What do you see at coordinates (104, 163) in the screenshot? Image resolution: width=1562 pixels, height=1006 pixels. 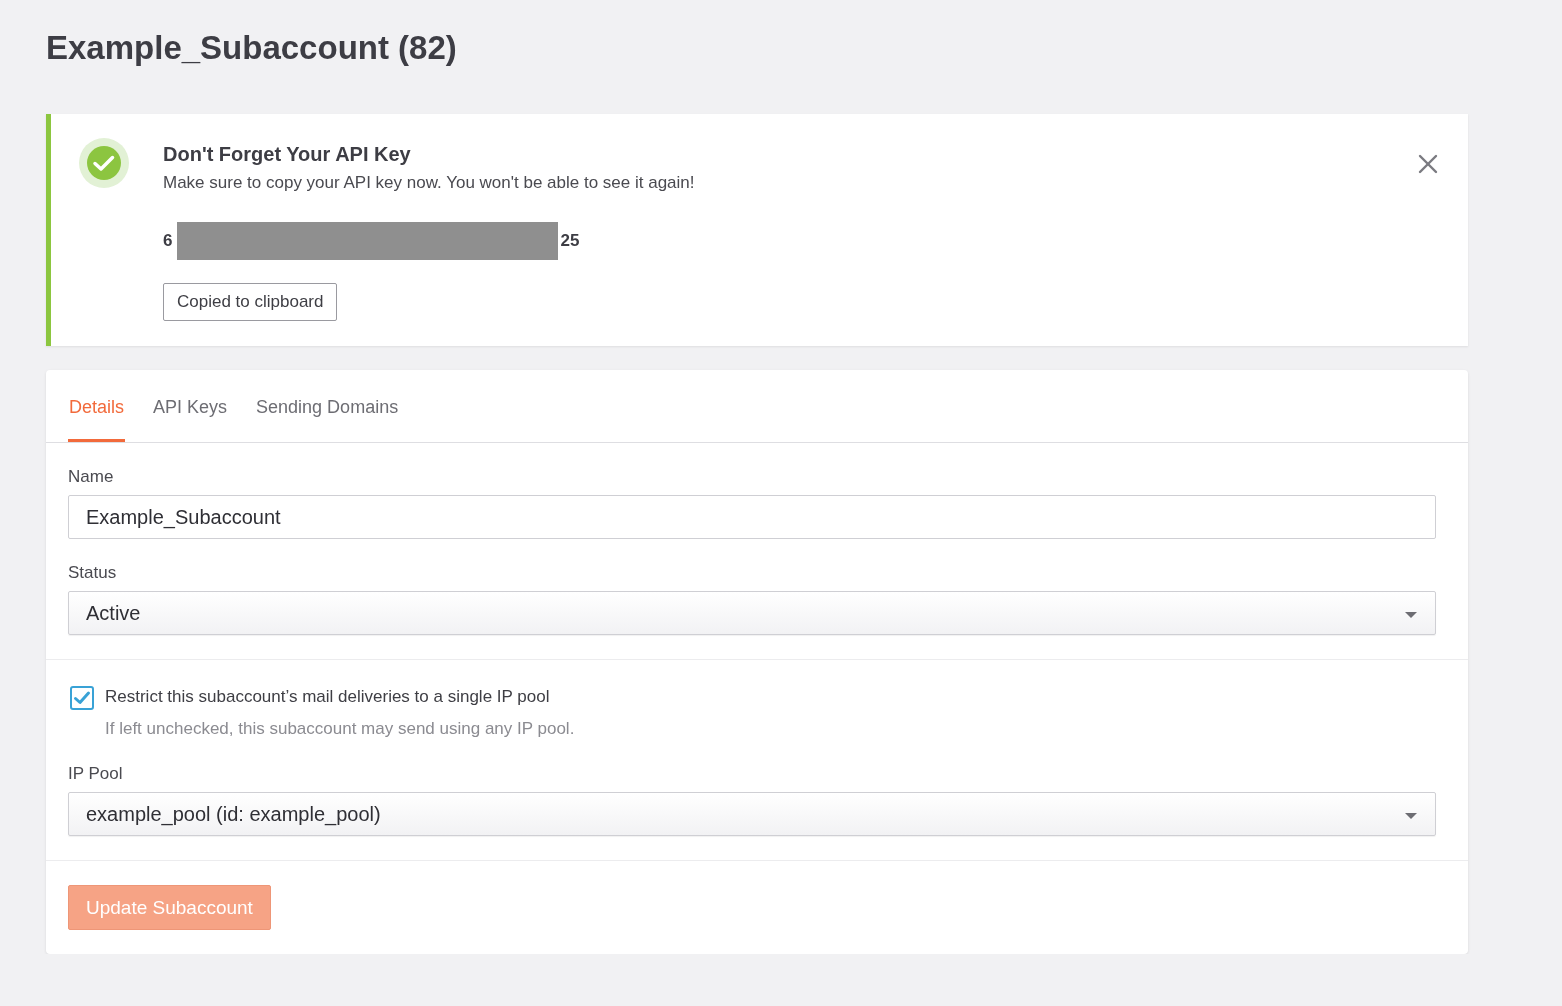 I see `success-check-icon` at bounding box center [104, 163].